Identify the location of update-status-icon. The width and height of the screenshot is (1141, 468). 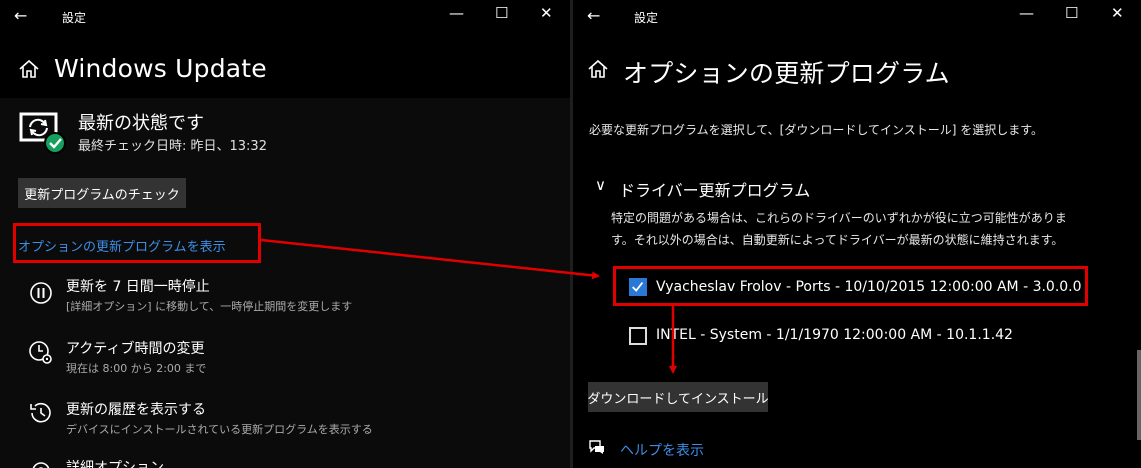
(42, 133).